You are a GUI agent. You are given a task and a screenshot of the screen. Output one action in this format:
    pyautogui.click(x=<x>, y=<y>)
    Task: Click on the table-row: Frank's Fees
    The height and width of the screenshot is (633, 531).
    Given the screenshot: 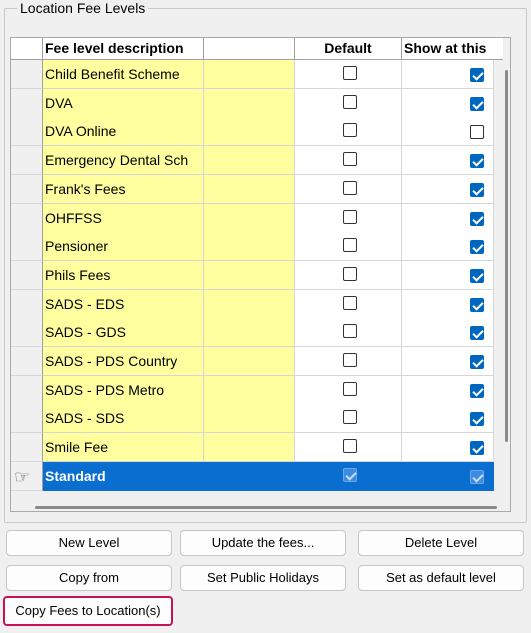 What is the action you would take?
    pyautogui.click(x=257, y=189)
    